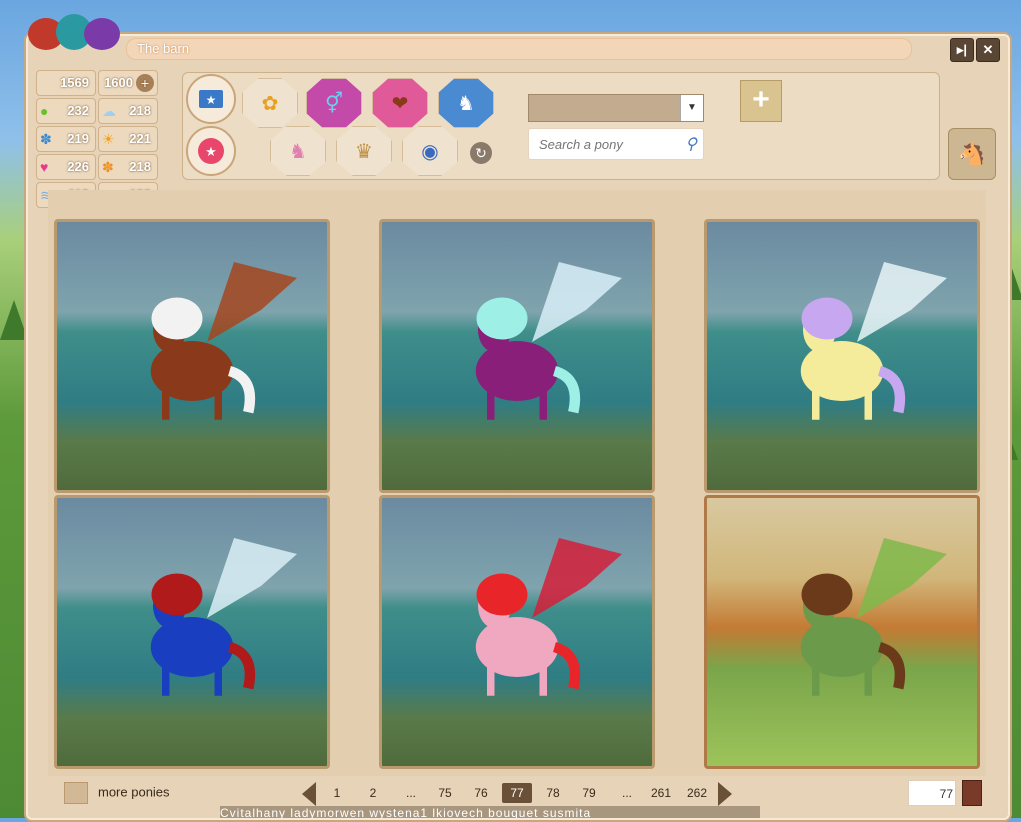 This screenshot has height=822, width=1021. What do you see at coordinates (44, 111) in the screenshot?
I see `apple-icon: ●` at bounding box center [44, 111].